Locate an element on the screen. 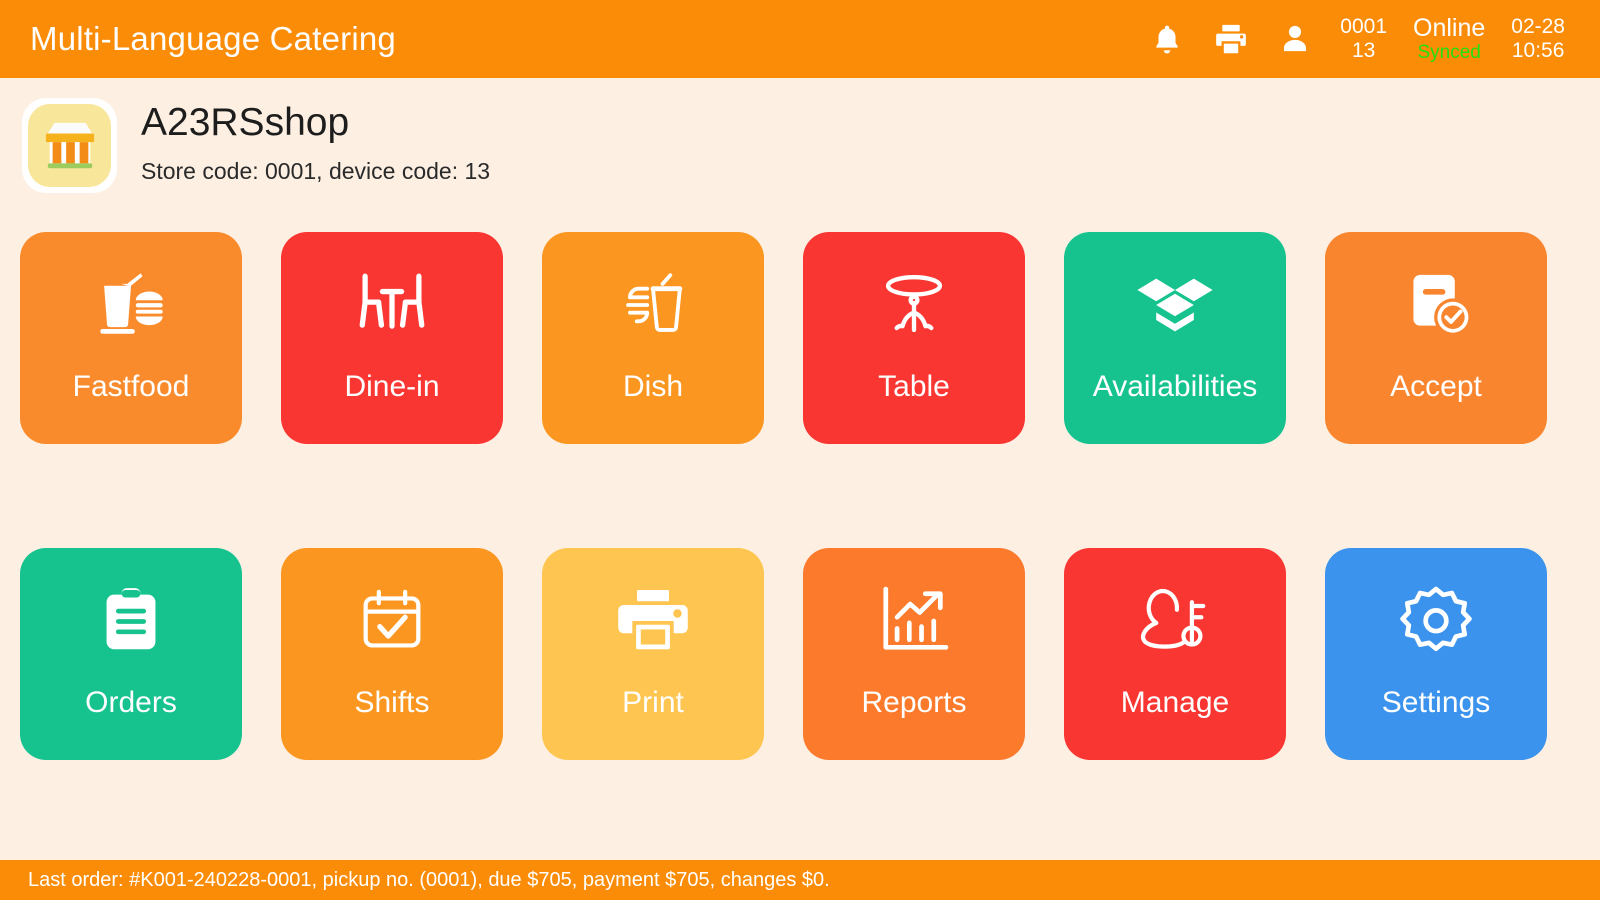  tile-shifts: Shifts is located at coordinates (392, 654).